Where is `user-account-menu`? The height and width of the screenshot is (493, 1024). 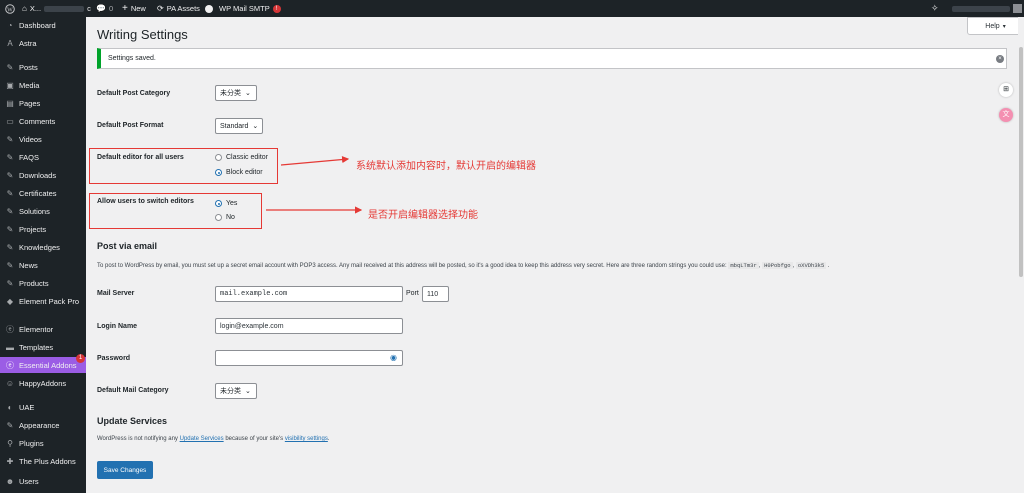
user-account-menu is located at coordinates (987, 8).